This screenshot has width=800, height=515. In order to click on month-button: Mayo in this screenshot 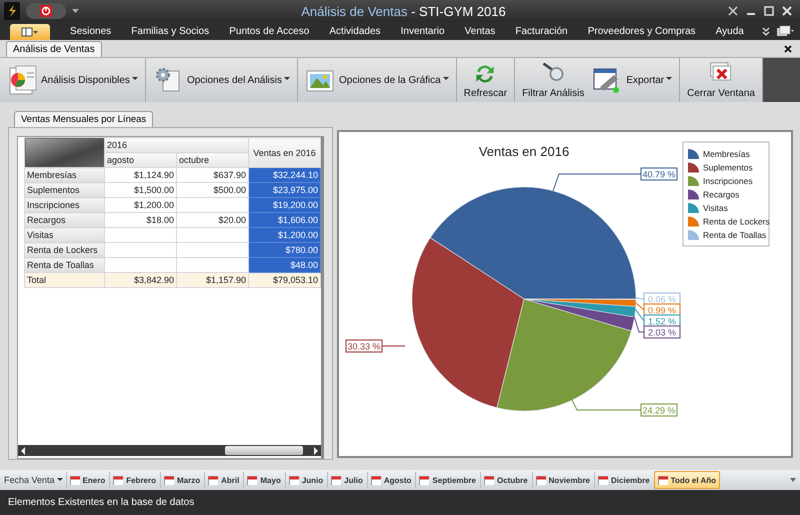, I will do `click(264, 480)`.